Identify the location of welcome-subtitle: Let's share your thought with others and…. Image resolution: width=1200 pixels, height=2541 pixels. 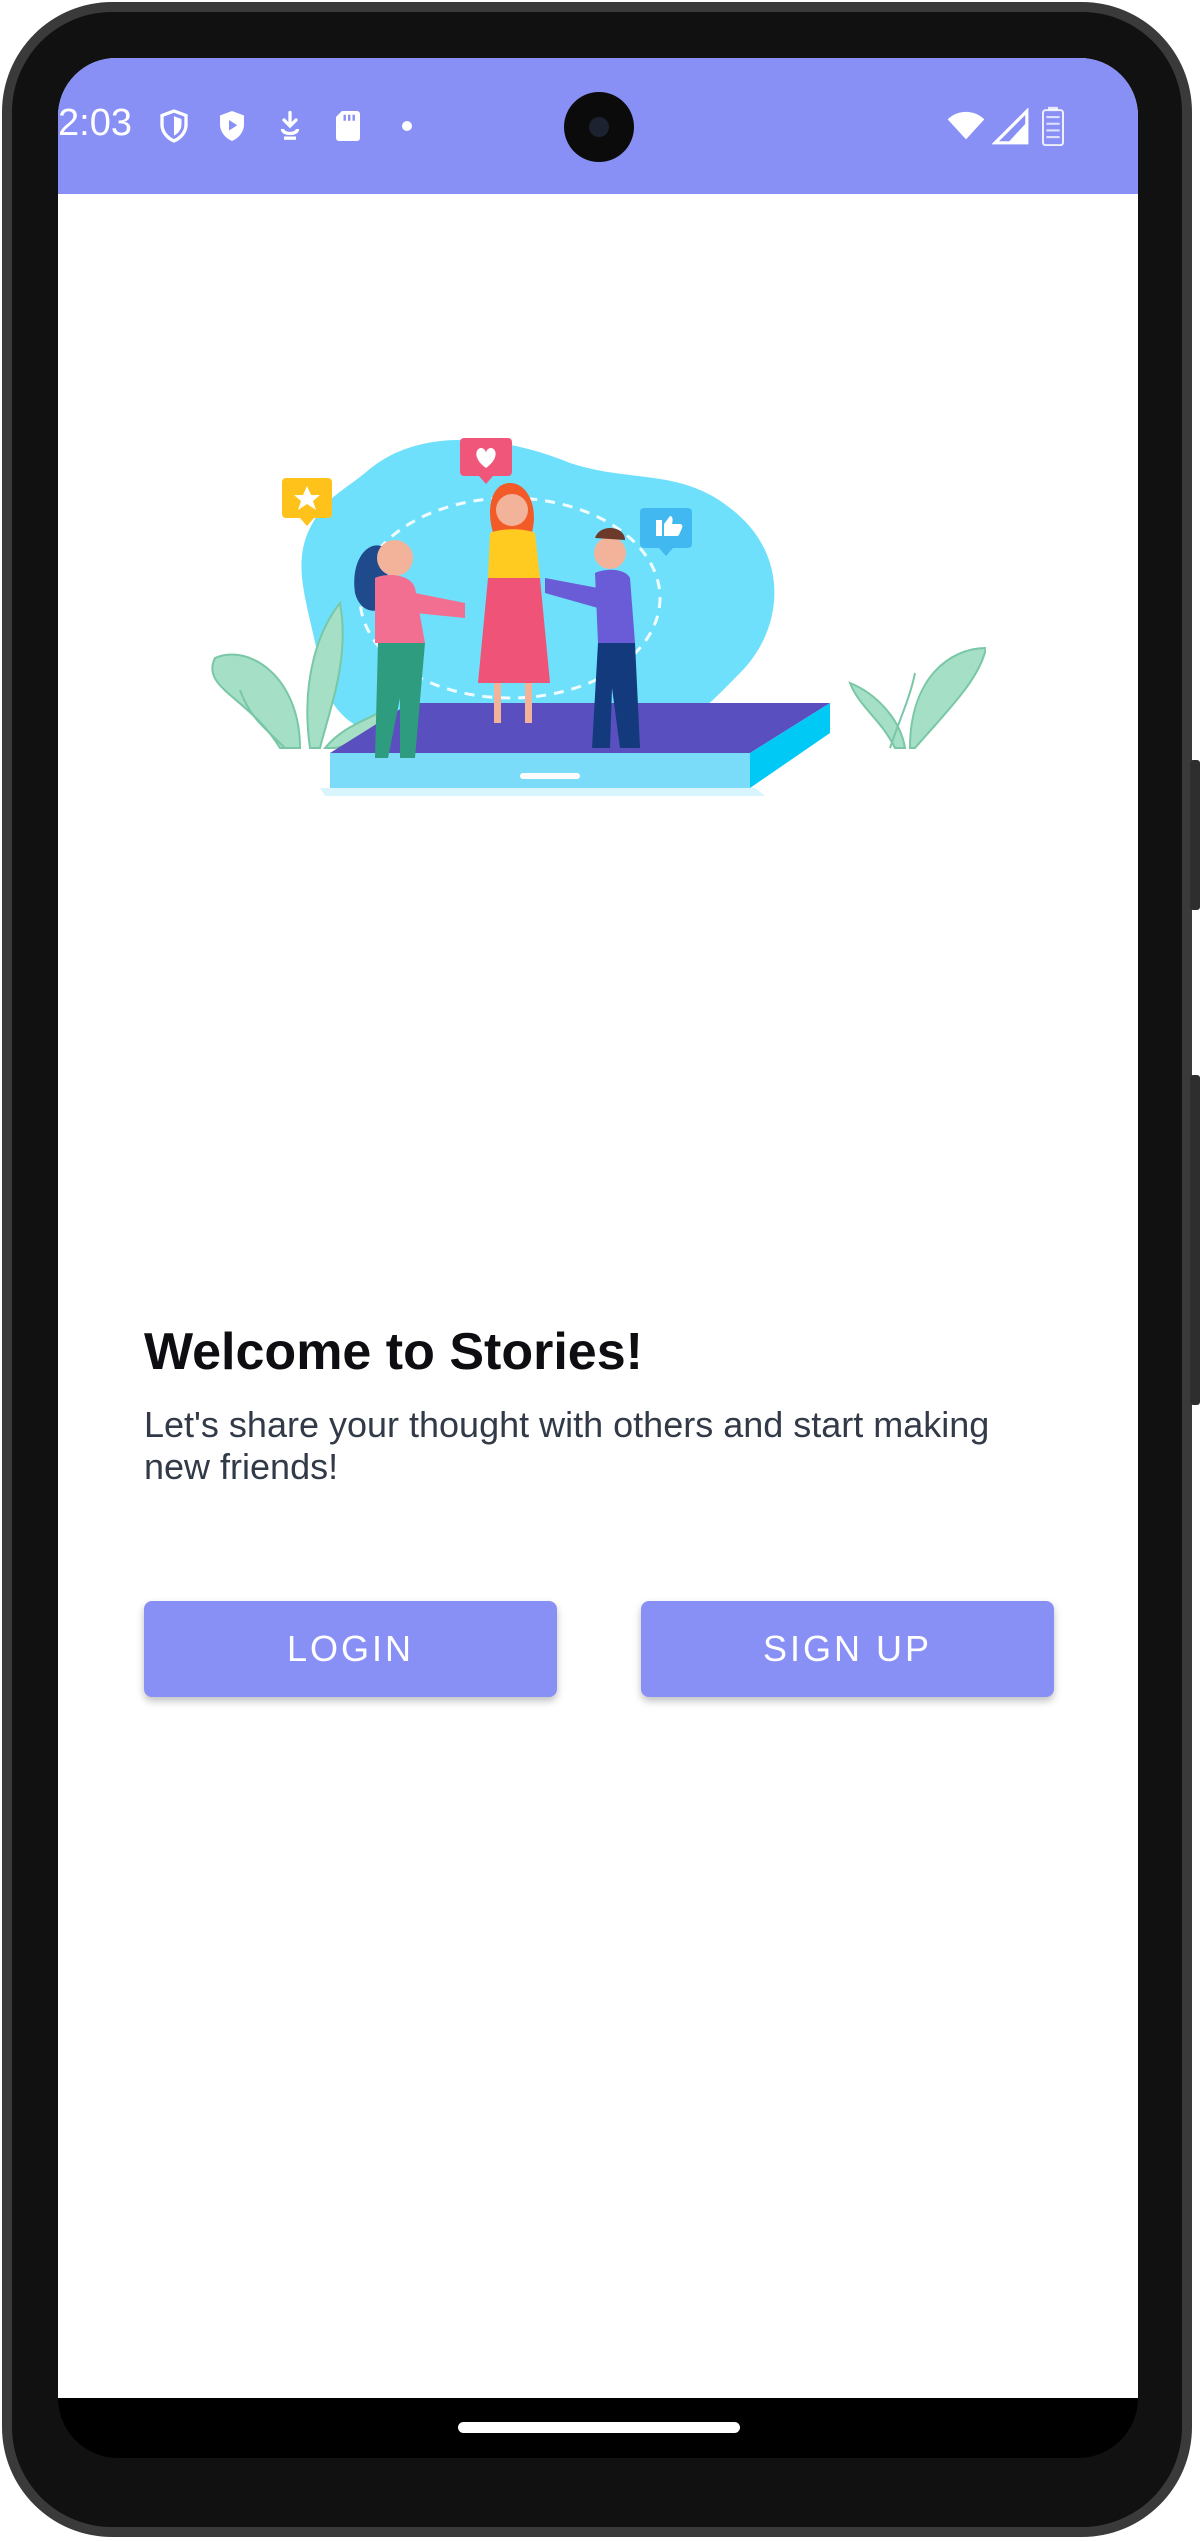
(567, 1445).